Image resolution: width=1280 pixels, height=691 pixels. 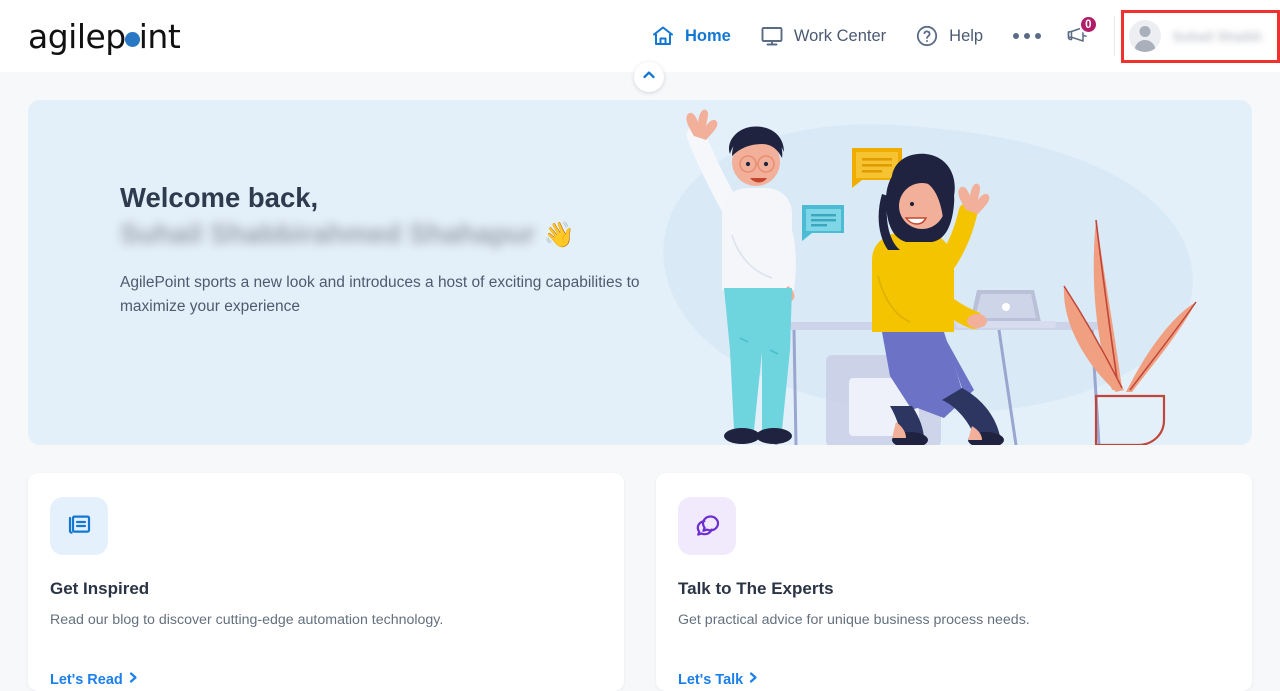 What do you see at coordinates (86, 679) in the screenshot?
I see `lets-read-label: Let's Read` at bounding box center [86, 679].